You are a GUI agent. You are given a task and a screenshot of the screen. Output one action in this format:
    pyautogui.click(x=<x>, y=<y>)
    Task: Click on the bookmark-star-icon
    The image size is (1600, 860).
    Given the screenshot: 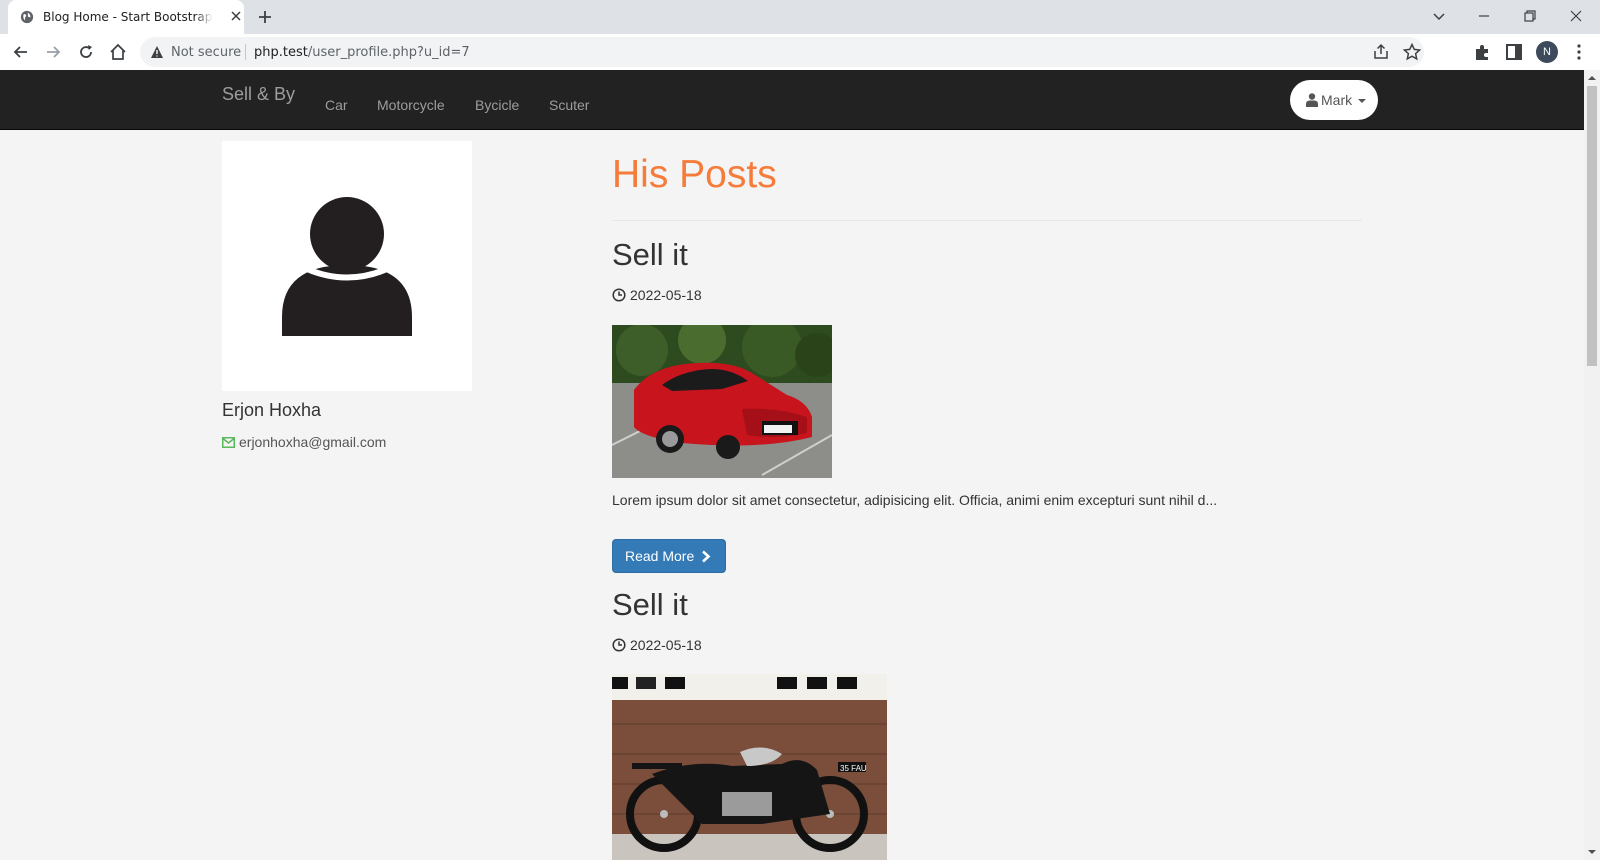 What is the action you would take?
    pyautogui.click(x=1412, y=52)
    